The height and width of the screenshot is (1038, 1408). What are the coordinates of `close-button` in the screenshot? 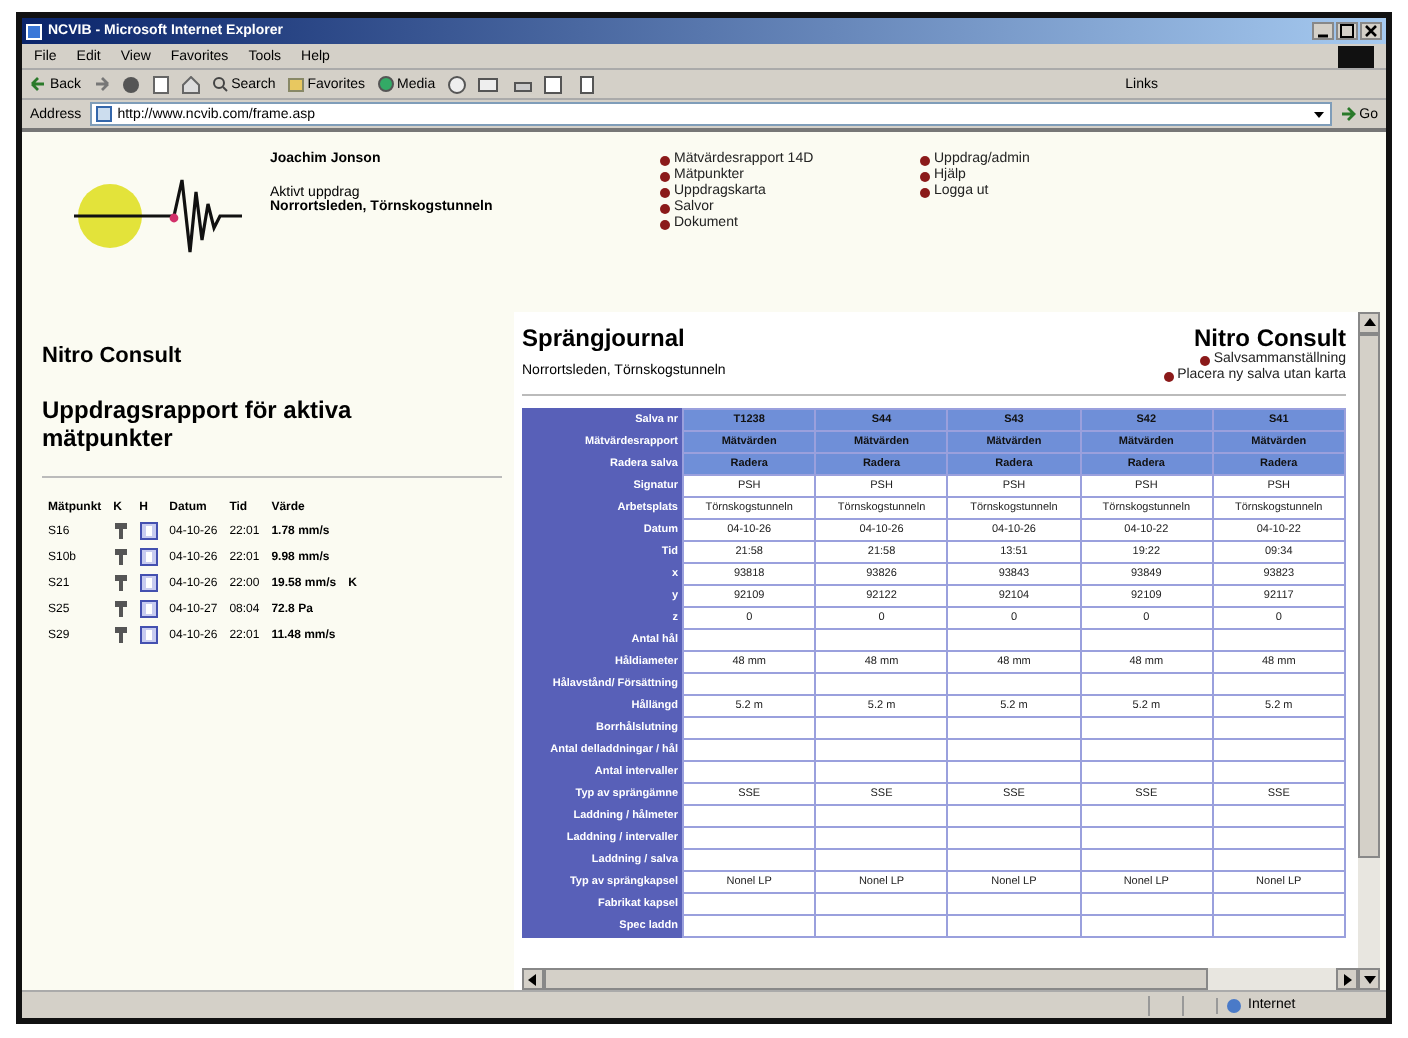 It's located at (1371, 31).